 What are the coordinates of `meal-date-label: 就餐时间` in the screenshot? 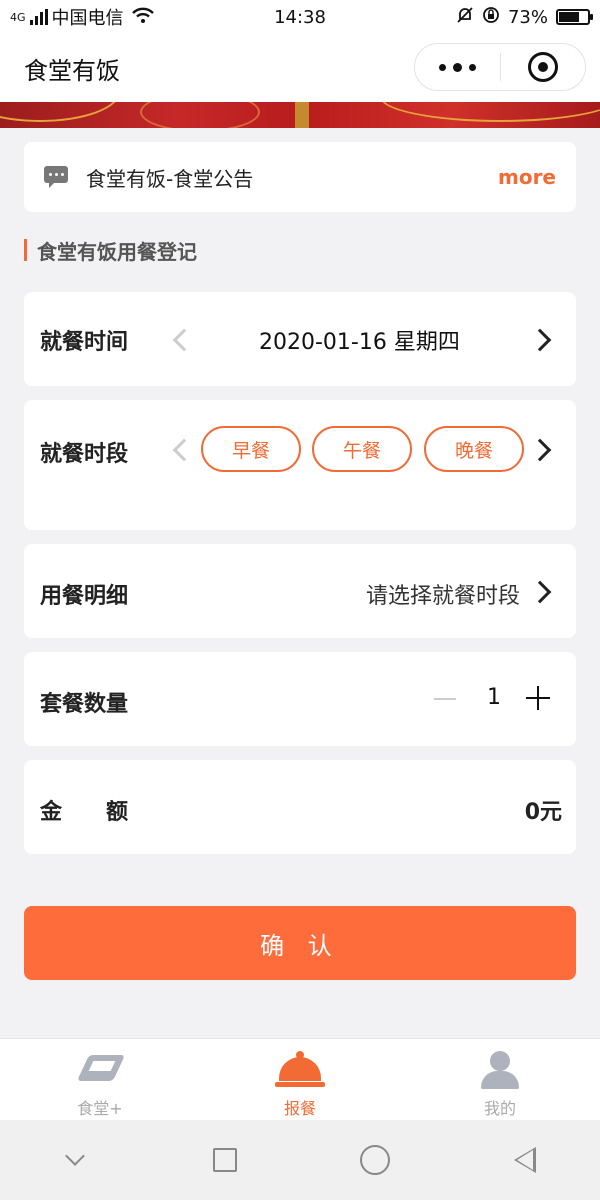 It's located at (84, 342).